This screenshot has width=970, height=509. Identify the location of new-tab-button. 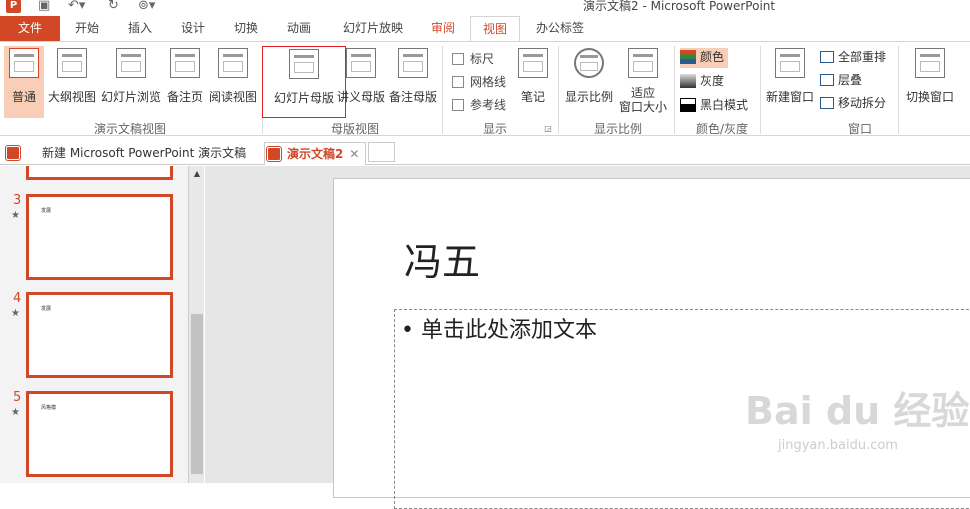
(381, 152).